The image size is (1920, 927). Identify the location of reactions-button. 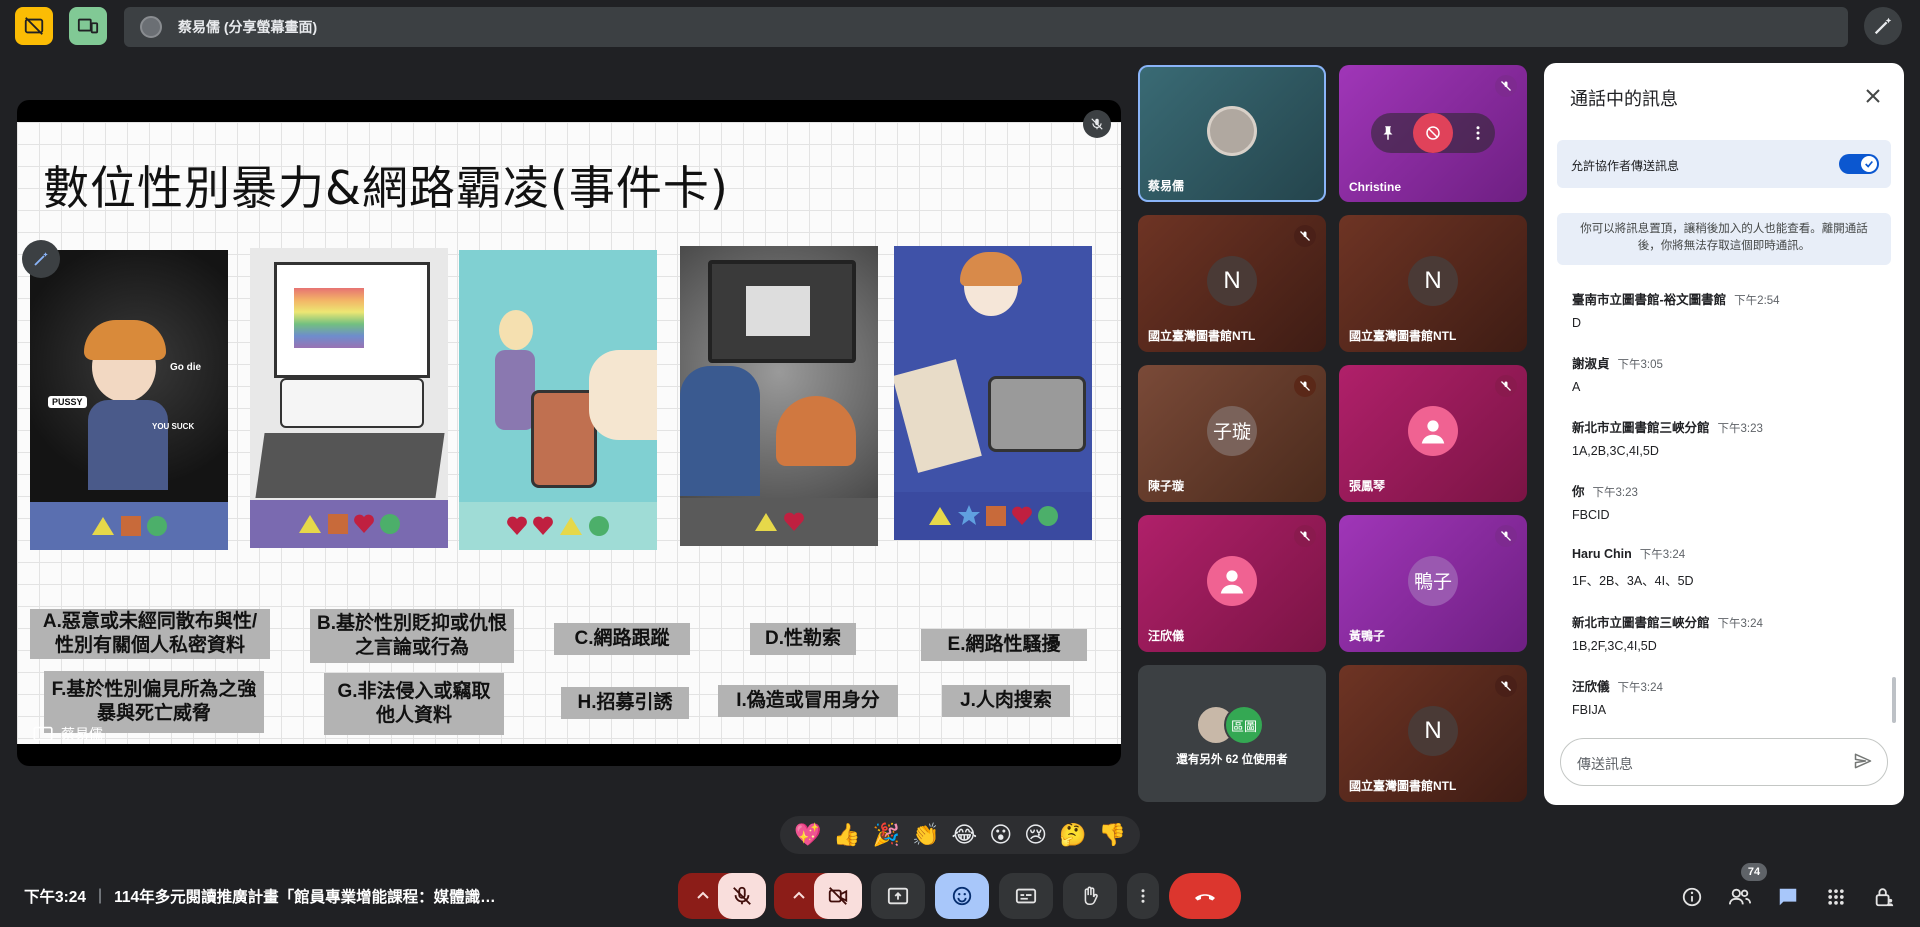
(962, 896).